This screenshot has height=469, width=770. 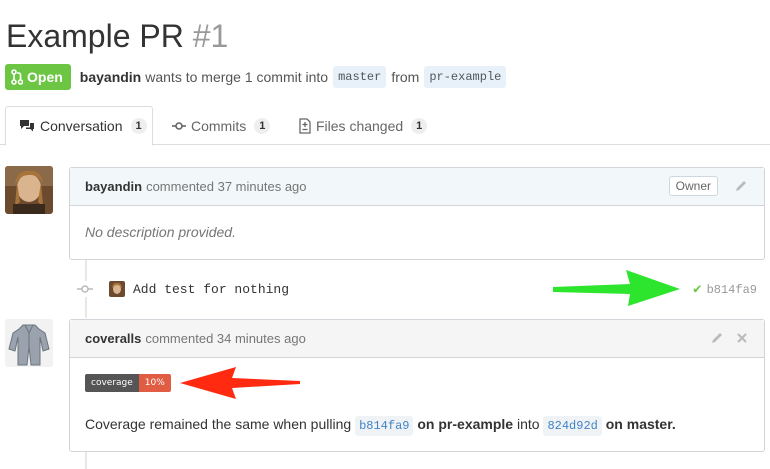 I want to click on comment-discussion-icon, so click(x=27, y=126).